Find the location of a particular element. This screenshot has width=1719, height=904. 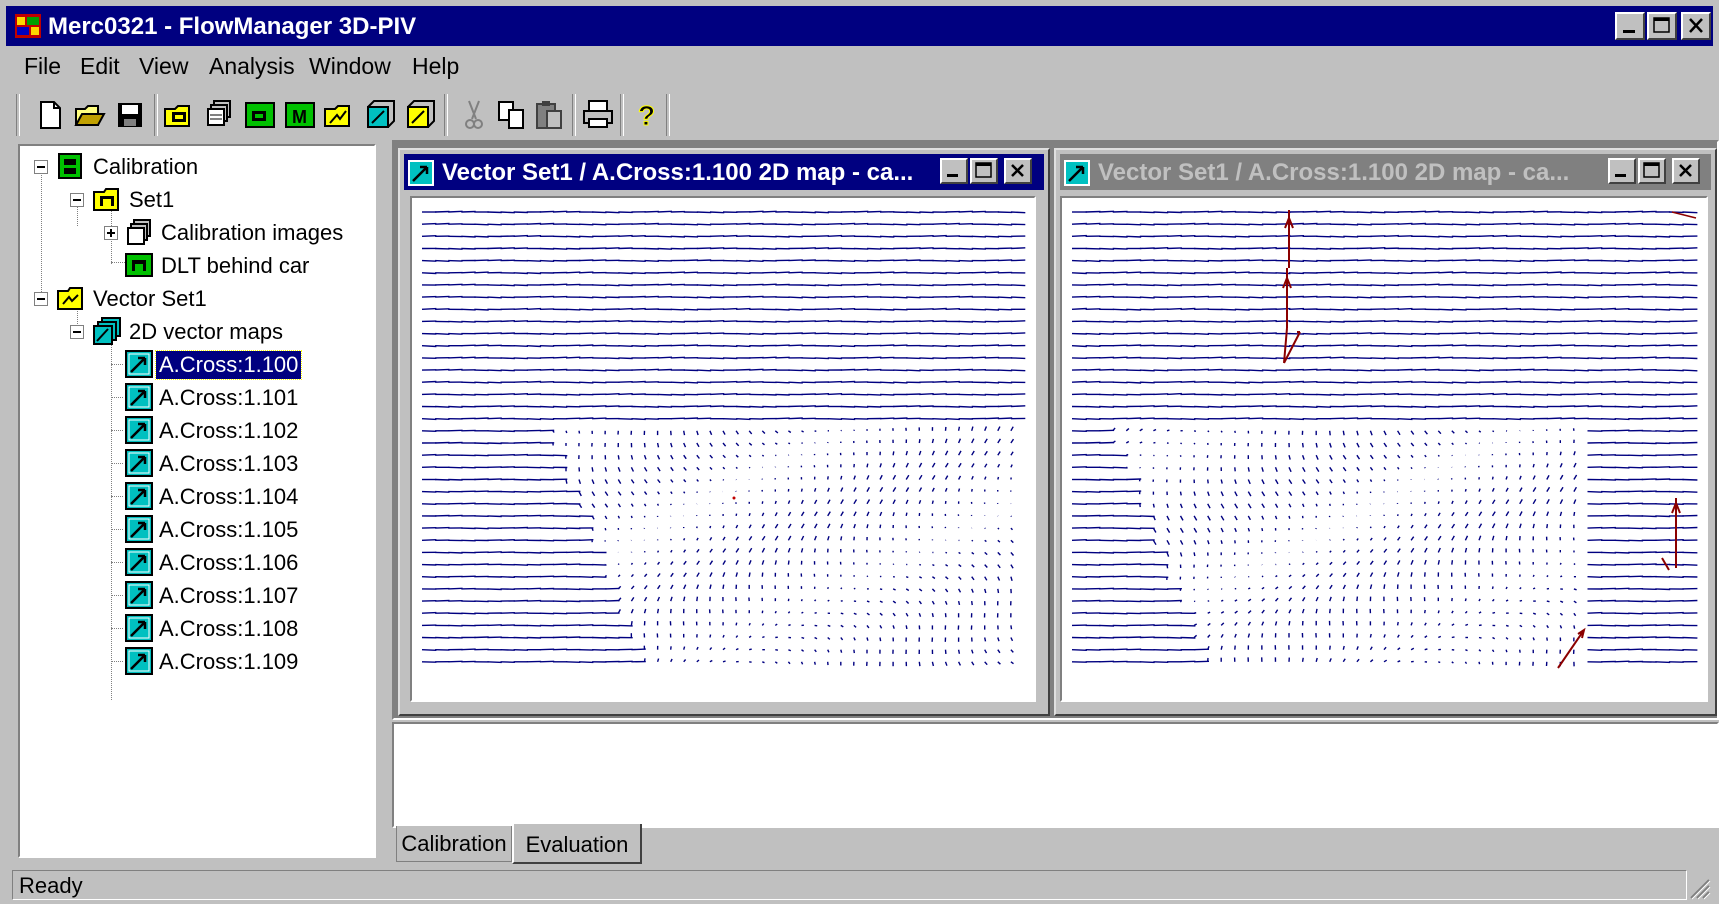

tree-node-2d-maps: 2D vector maps is located at coordinates (190, 331).